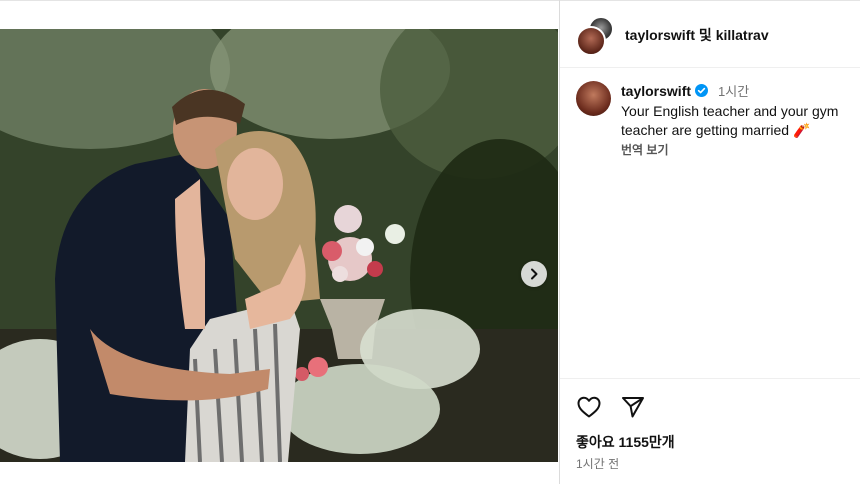  I want to click on translate-link: 번역 보기, so click(645, 149).